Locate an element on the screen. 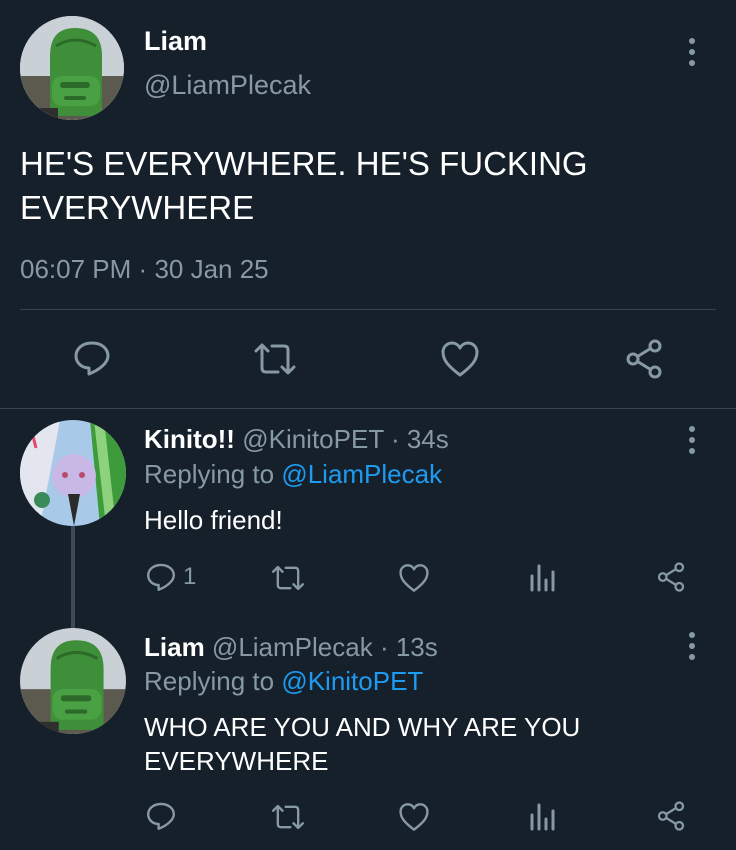  replying-to: Replying to @KinitoPET is located at coordinates (283, 681).